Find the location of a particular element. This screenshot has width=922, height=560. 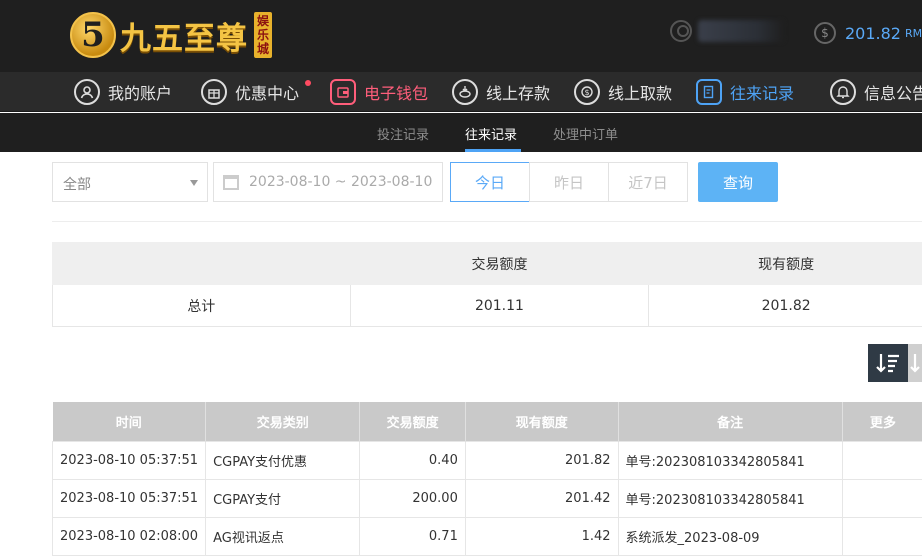

cell-type: AG视讯返点 is located at coordinates (283, 536).